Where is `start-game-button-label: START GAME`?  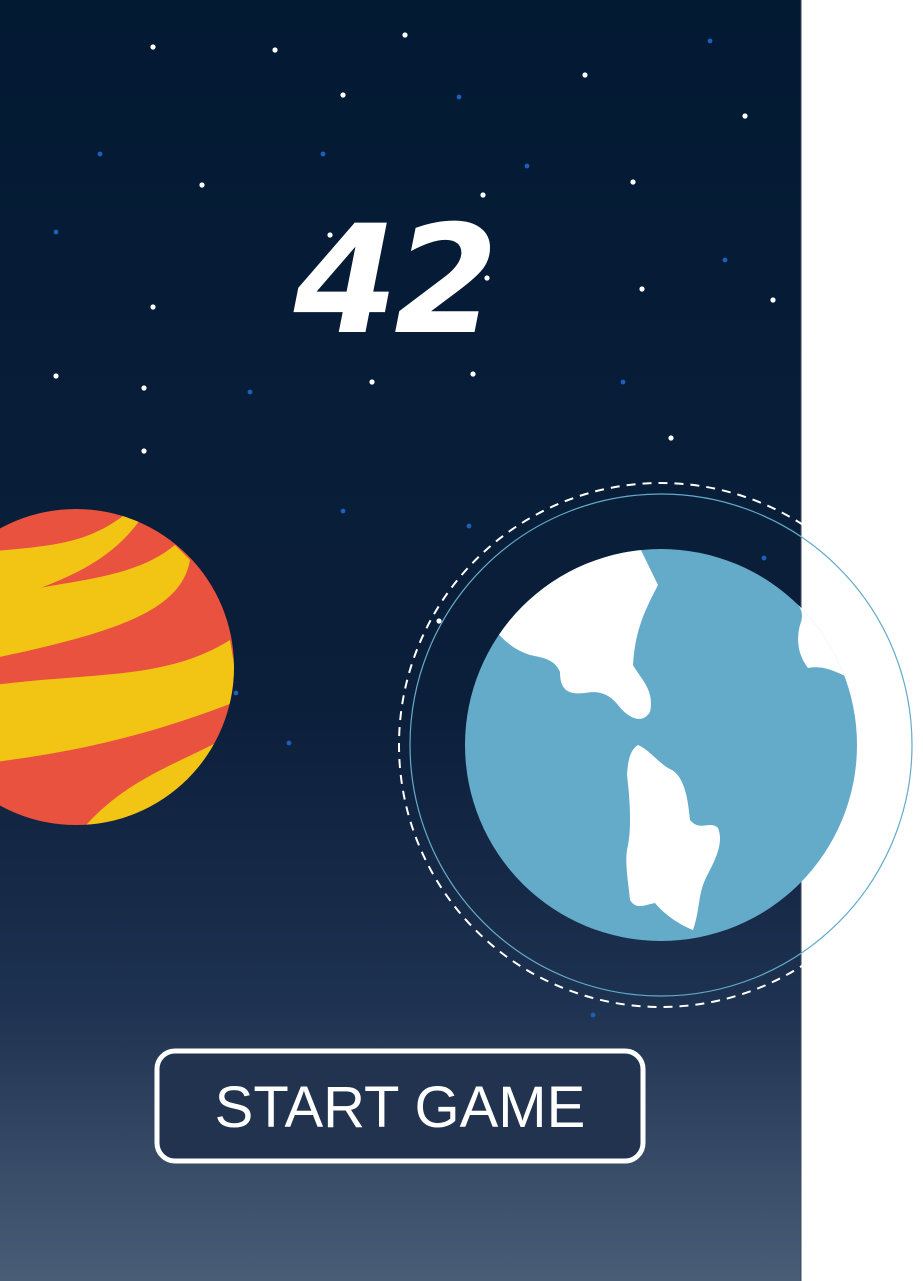
start-game-button-label: START GAME is located at coordinates (400, 1107).